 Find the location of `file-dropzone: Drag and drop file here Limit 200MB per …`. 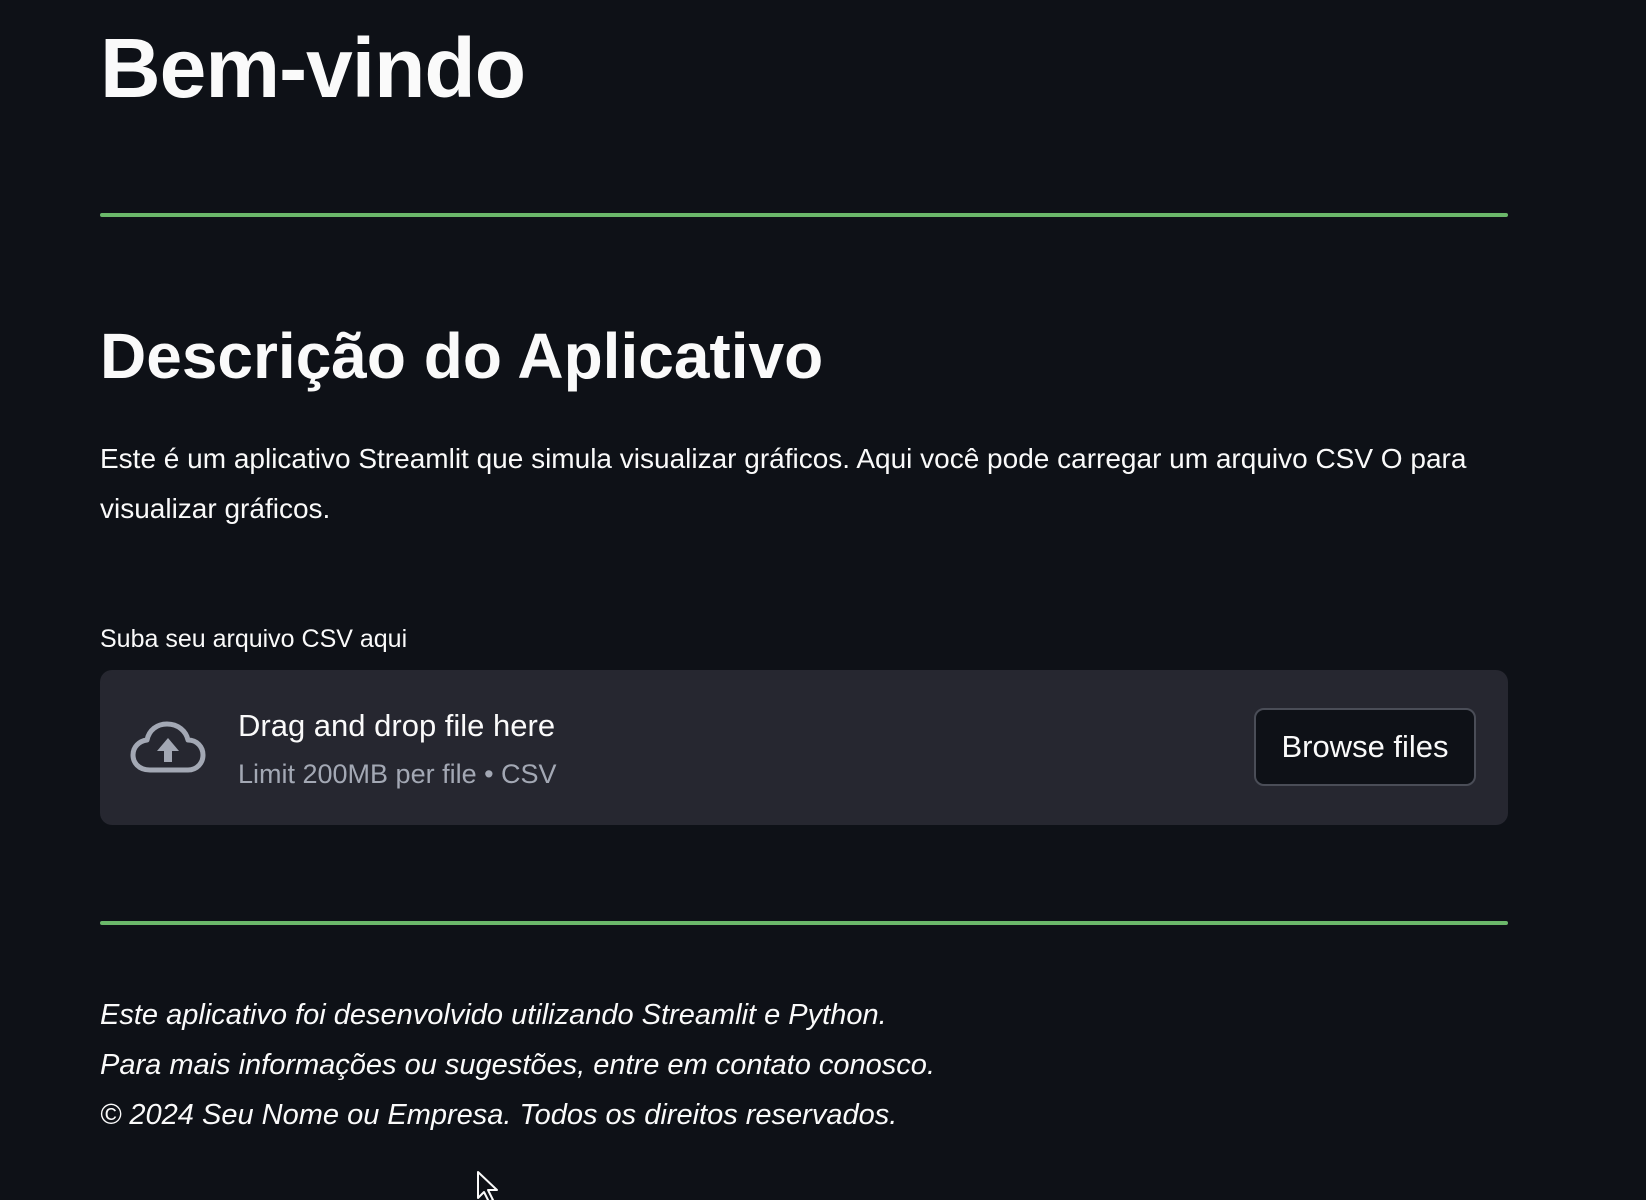

file-dropzone: Drag and drop file here Limit 200MB per … is located at coordinates (804, 747).